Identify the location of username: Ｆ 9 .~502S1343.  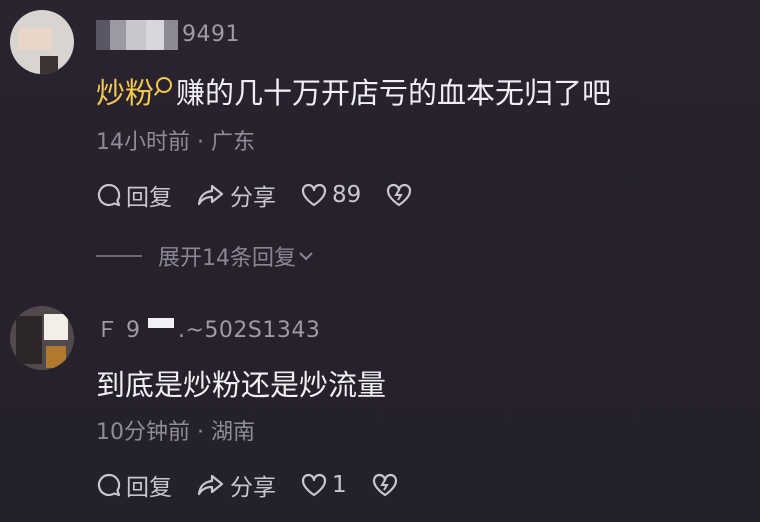
(208, 328).